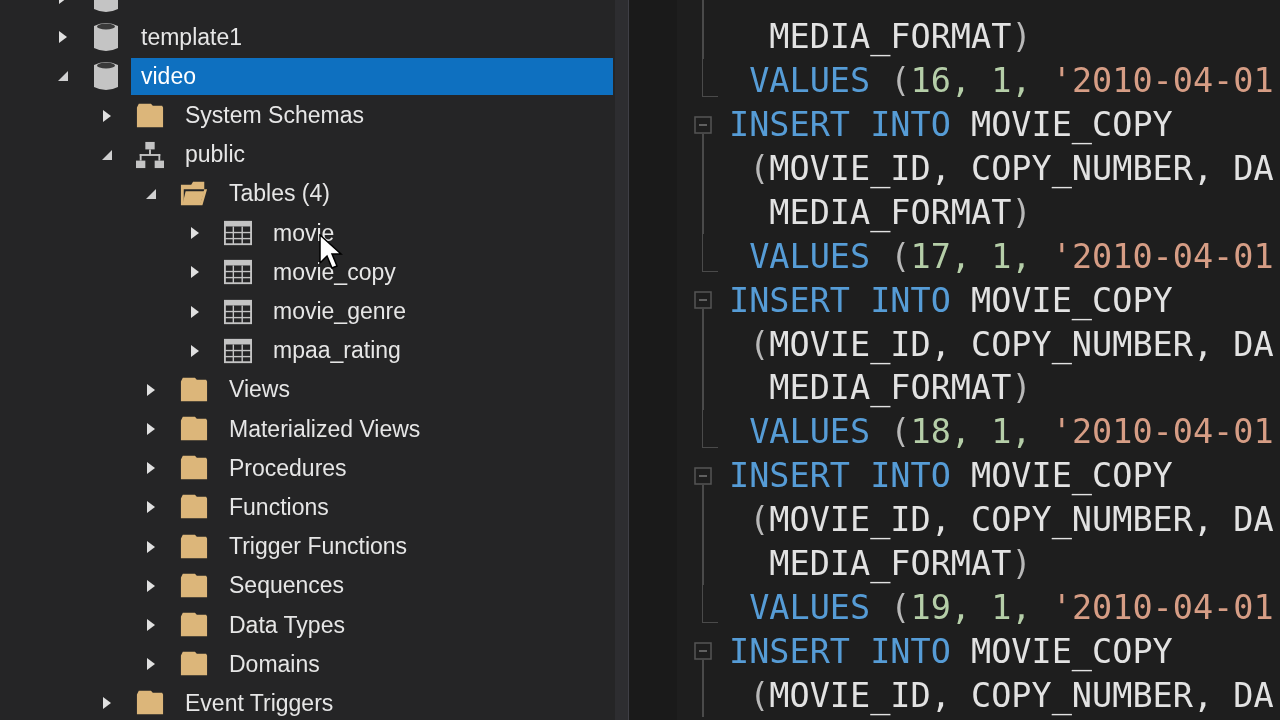  Describe the element at coordinates (416, 507) in the screenshot. I see `tree-item: Functions` at that location.